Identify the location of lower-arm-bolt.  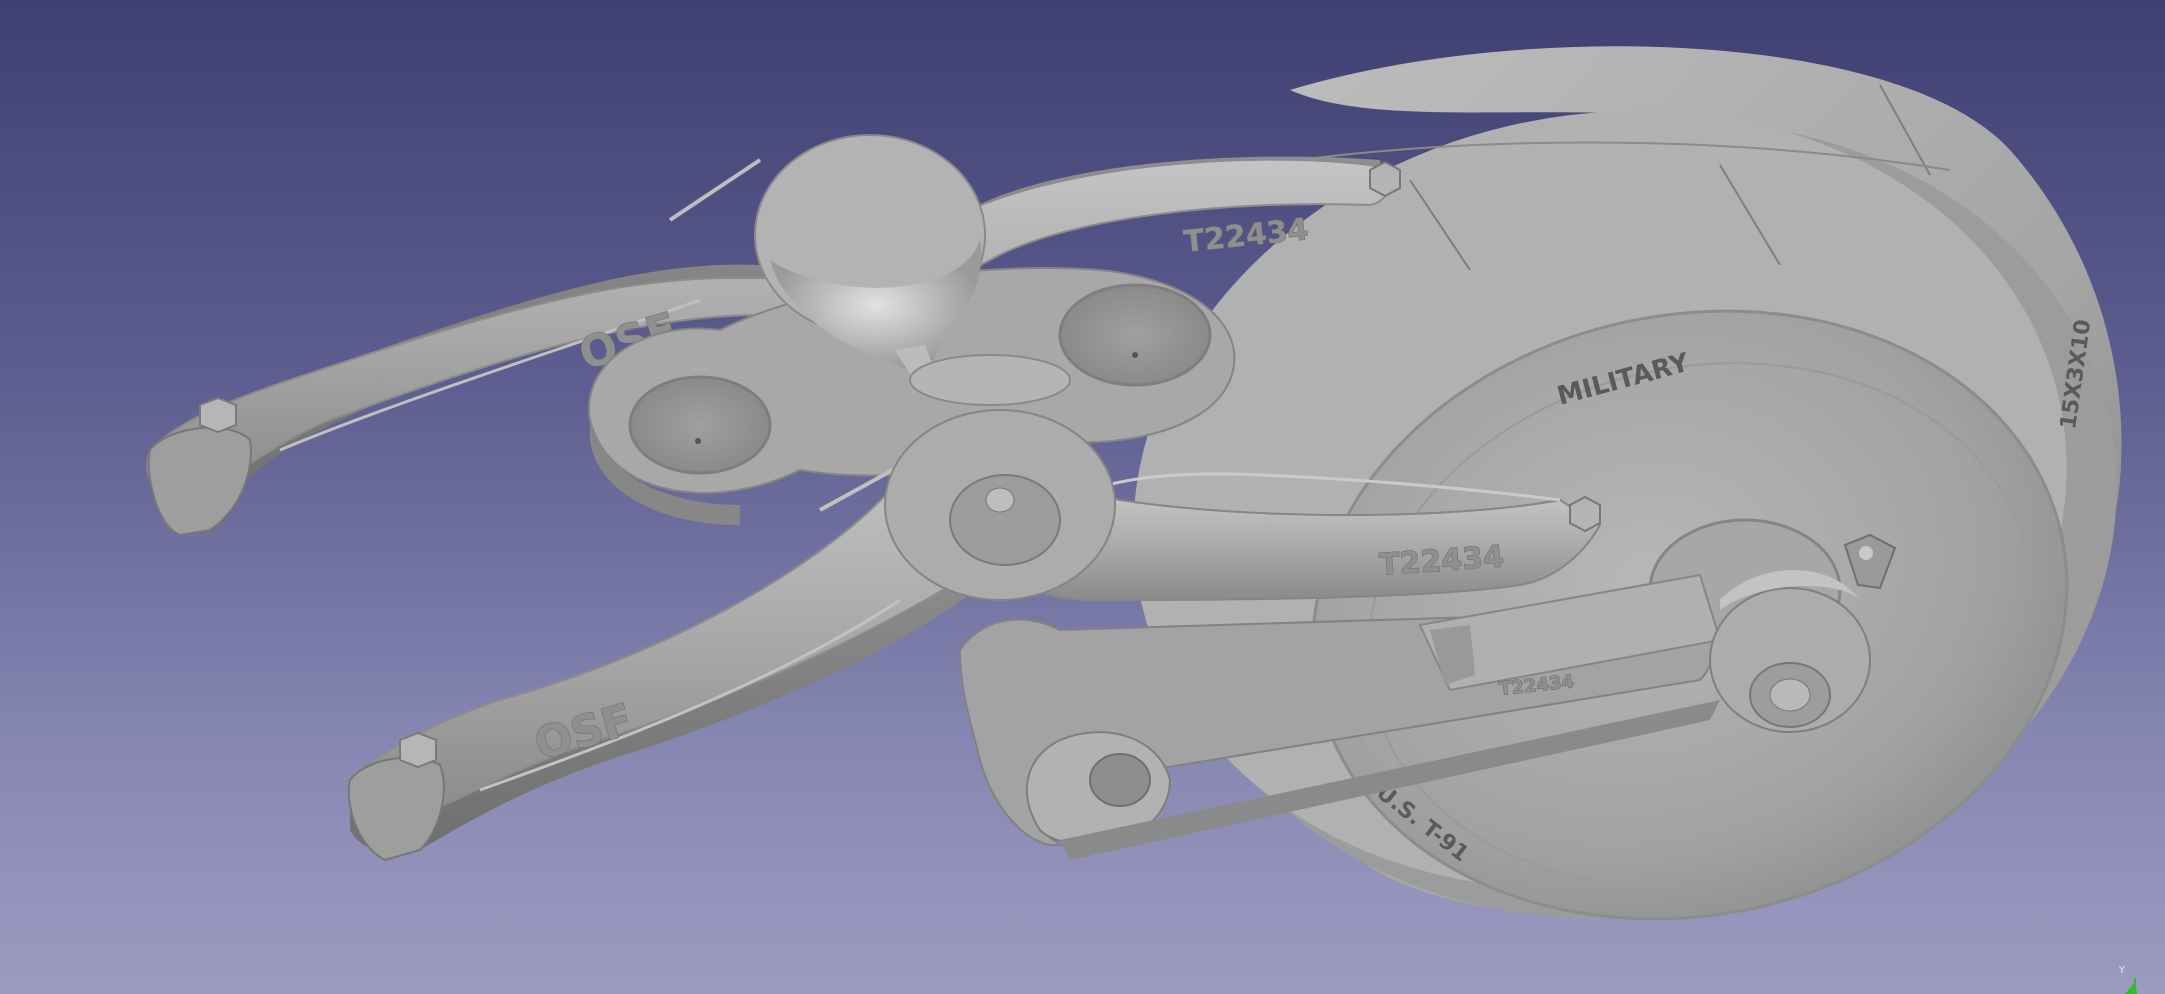
(418, 750).